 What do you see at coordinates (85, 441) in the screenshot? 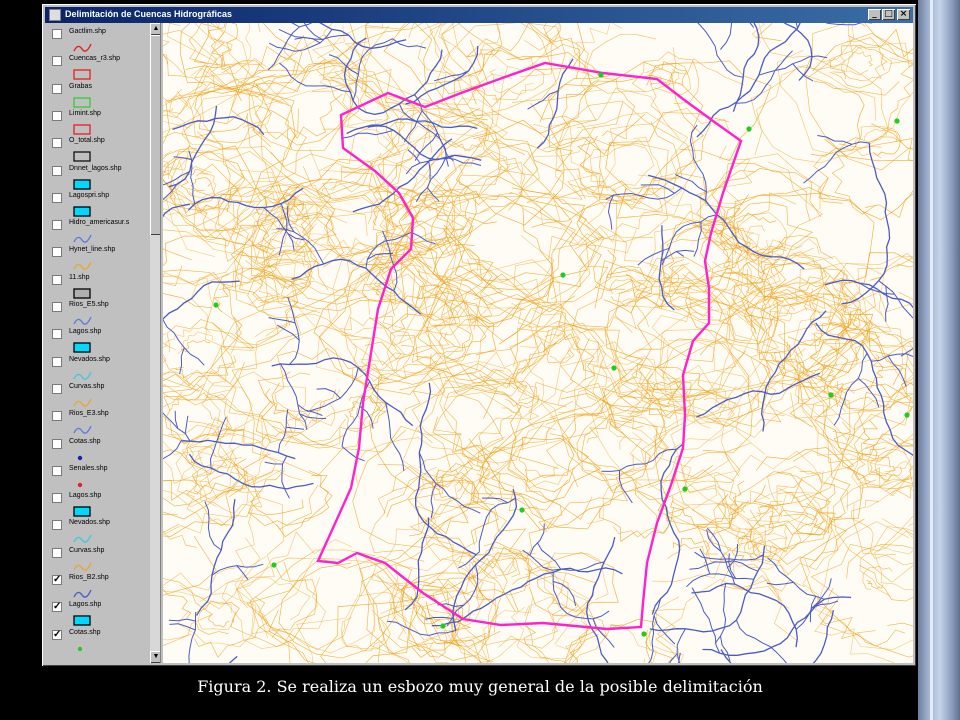
I see `legend-item-label: Cotas.shp` at bounding box center [85, 441].